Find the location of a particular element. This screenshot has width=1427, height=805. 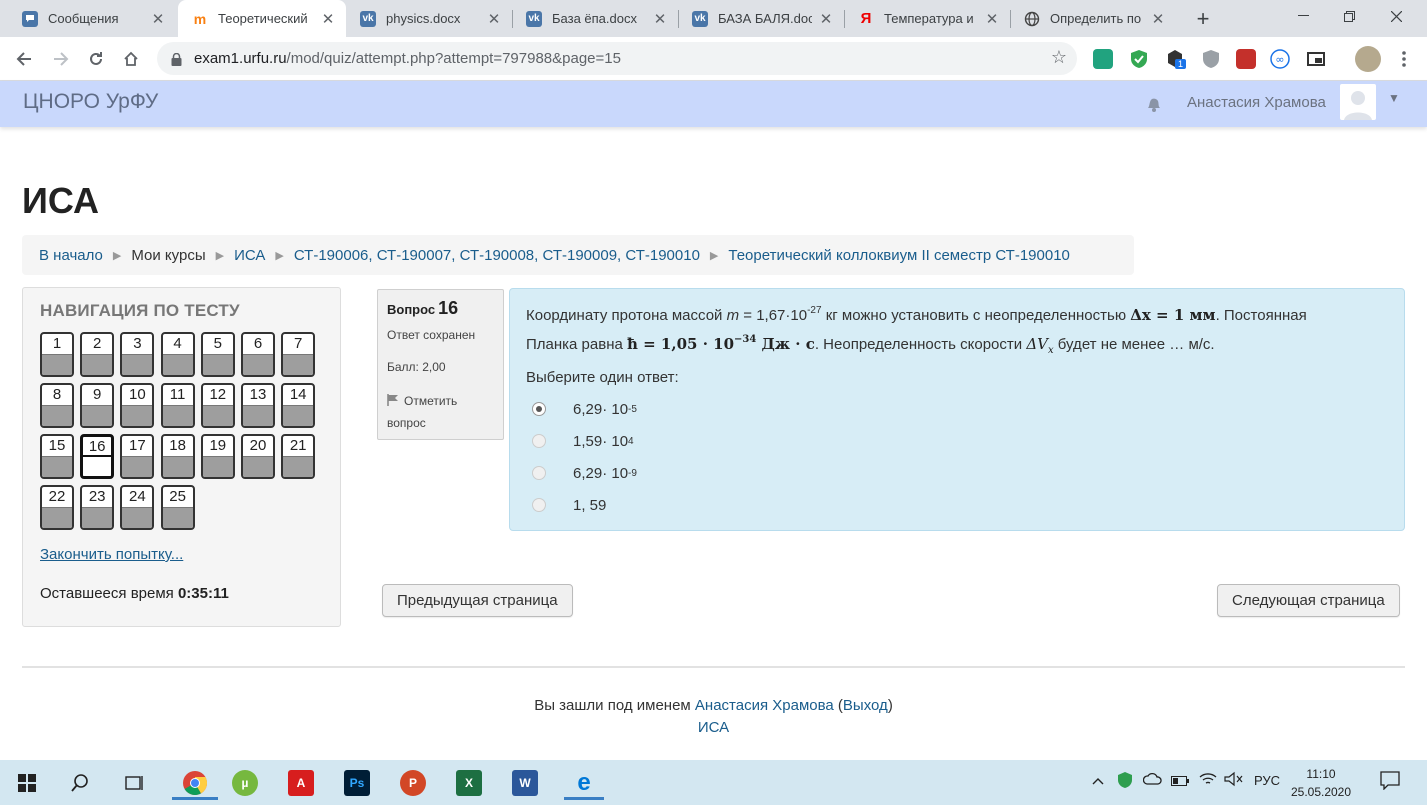

previous-page-button: Предыдущая страница is located at coordinates (477, 600).